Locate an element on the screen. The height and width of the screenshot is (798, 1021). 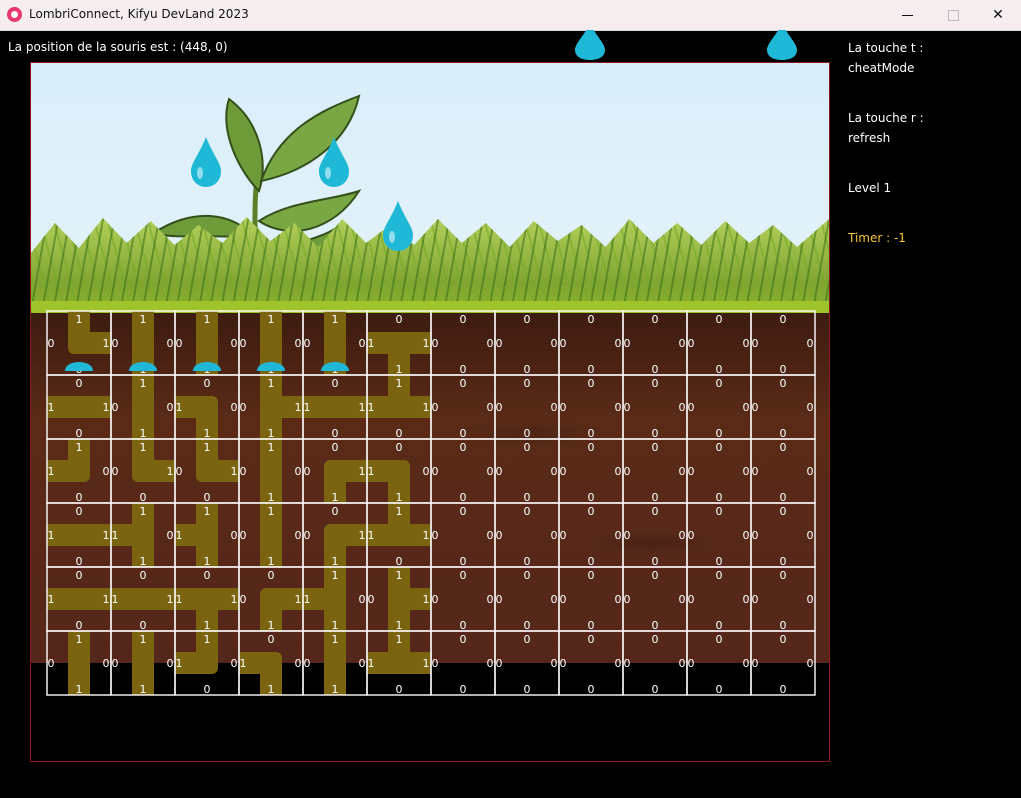
close-button: ✕ is located at coordinates (998, 15).